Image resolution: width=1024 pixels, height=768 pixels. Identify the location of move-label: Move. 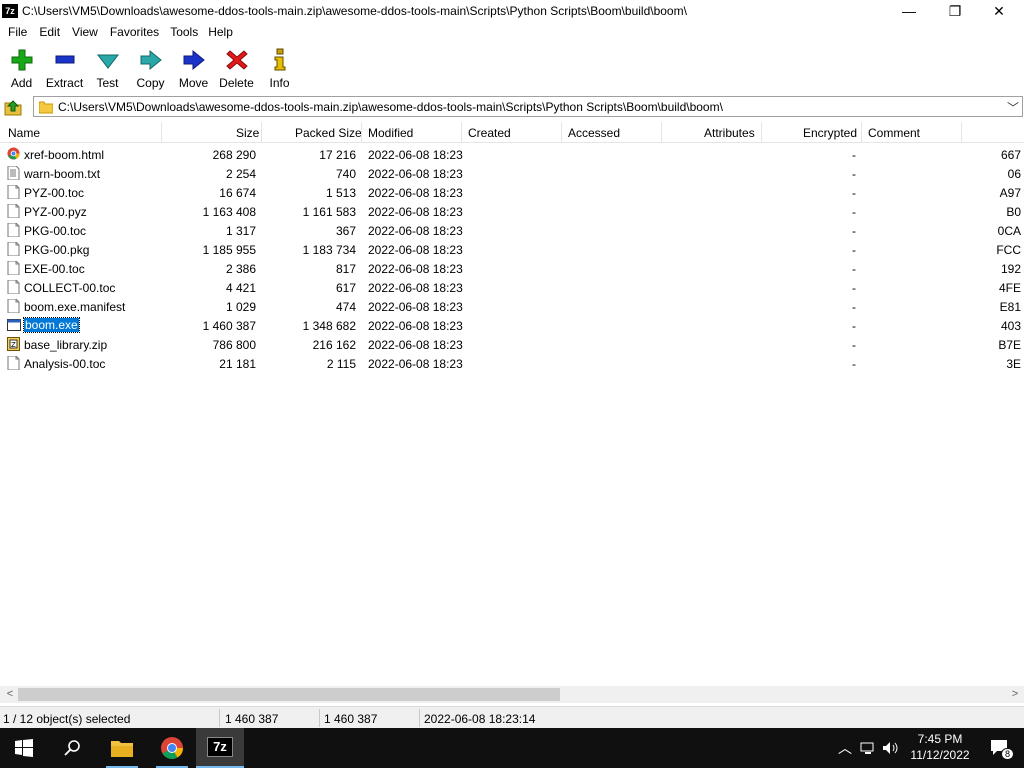
(193, 83).